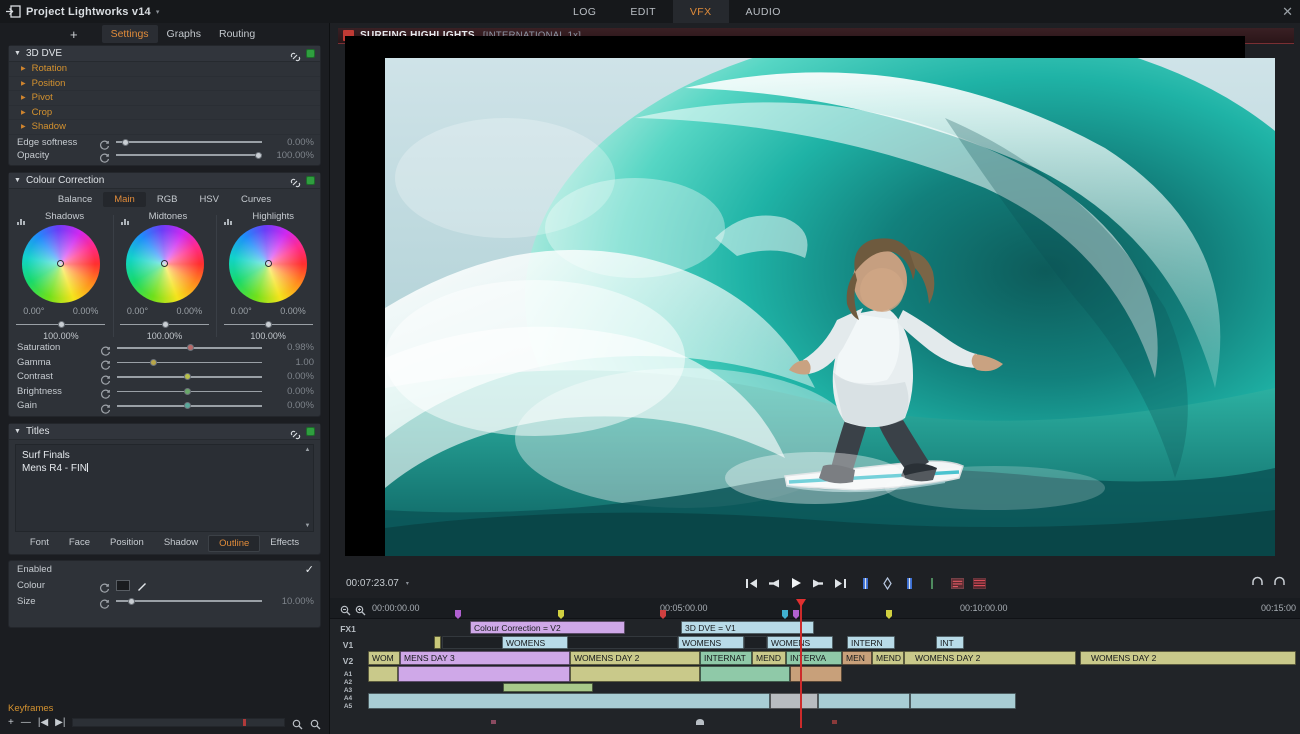 The image size is (1300, 734). What do you see at coordinates (773, 583) in the screenshot?
I see `step-back-icon` at bounding box center [773, 583].